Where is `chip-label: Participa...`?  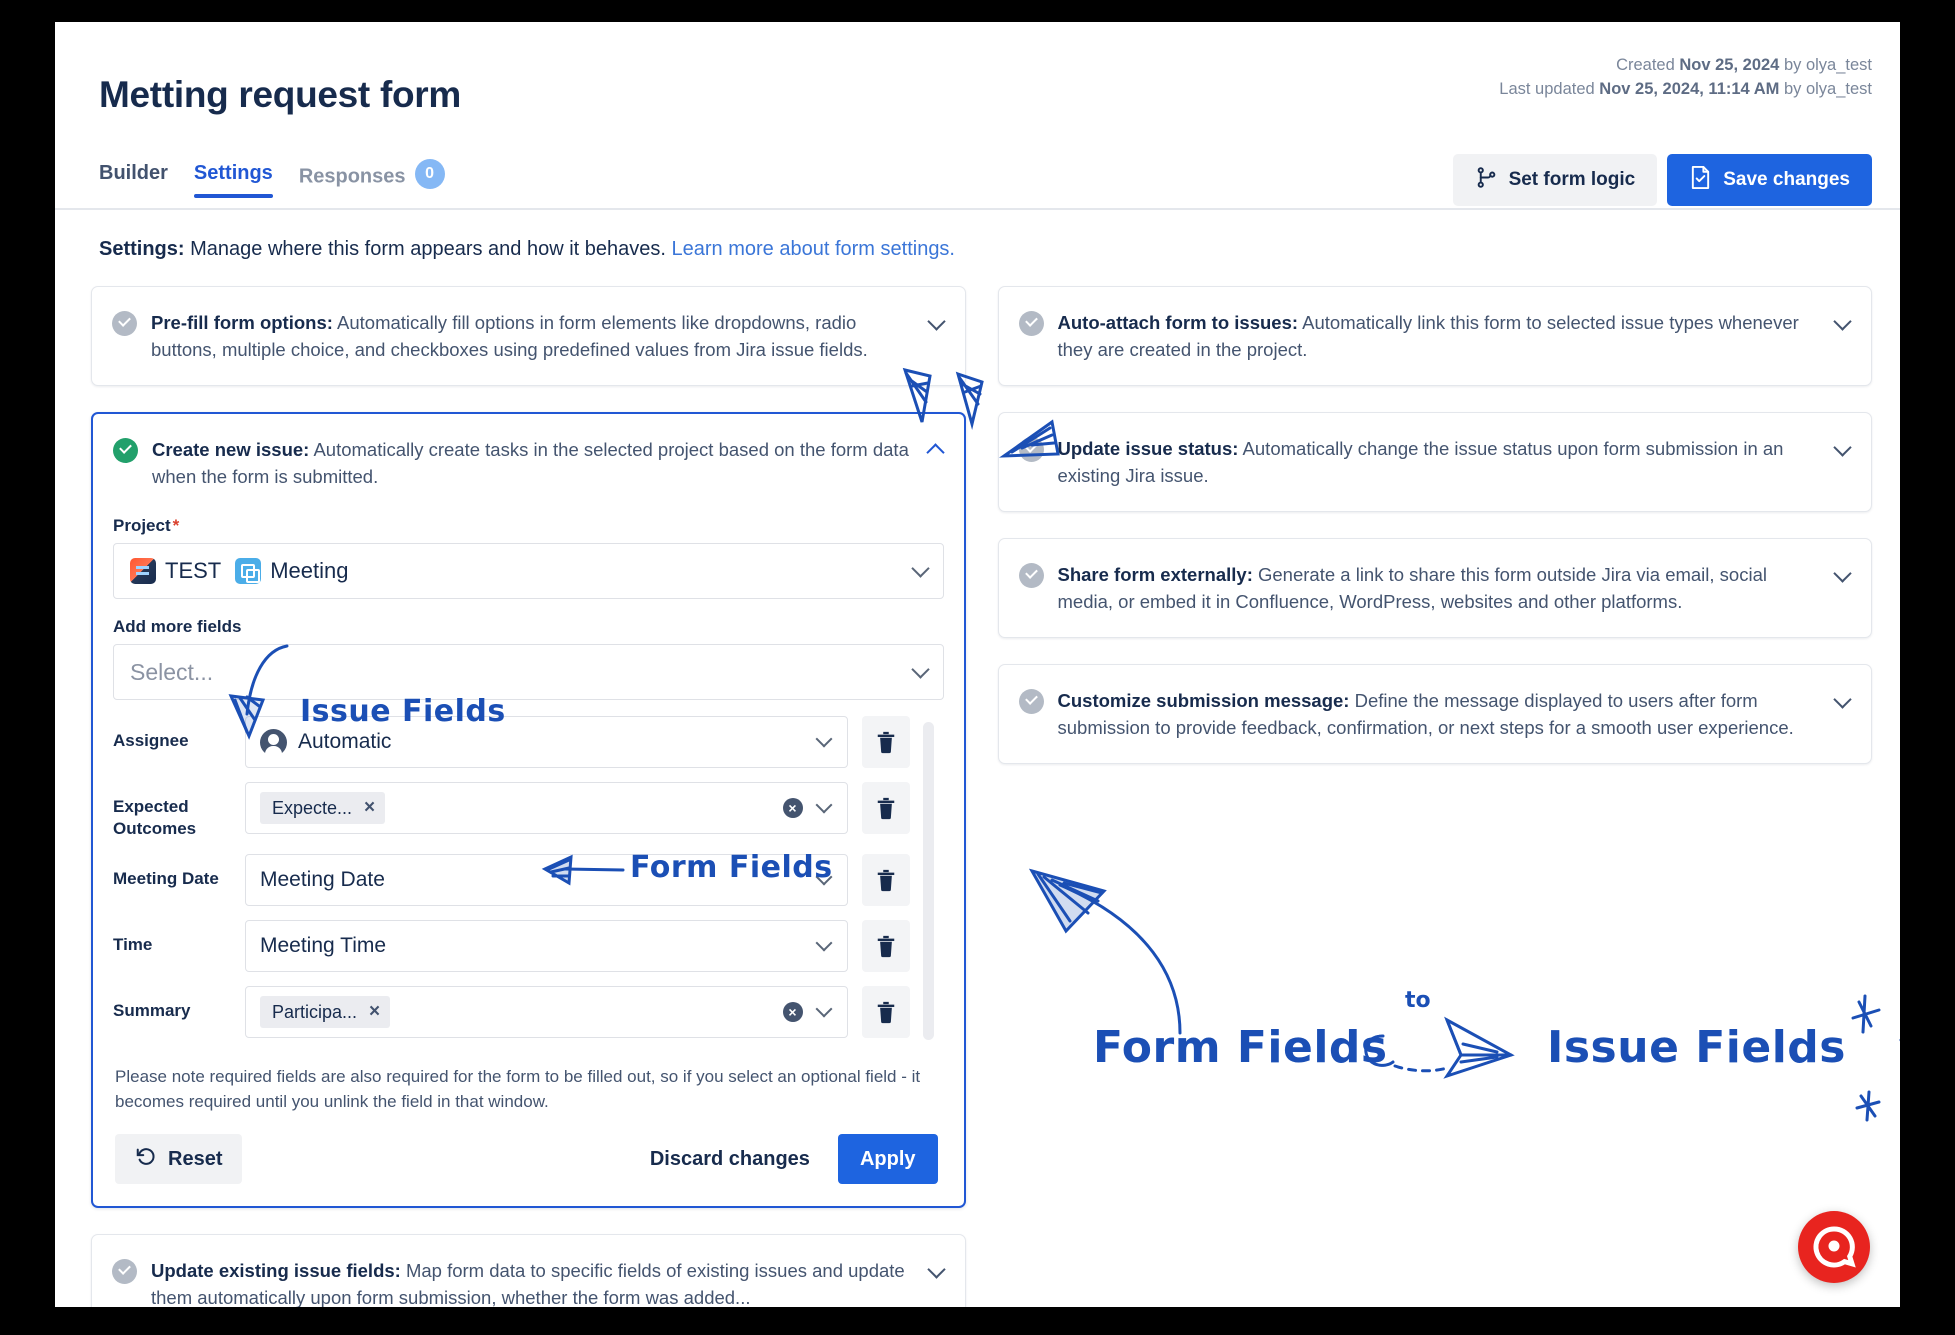 chip-label: Participa... is located at coordinates (315, 1011).